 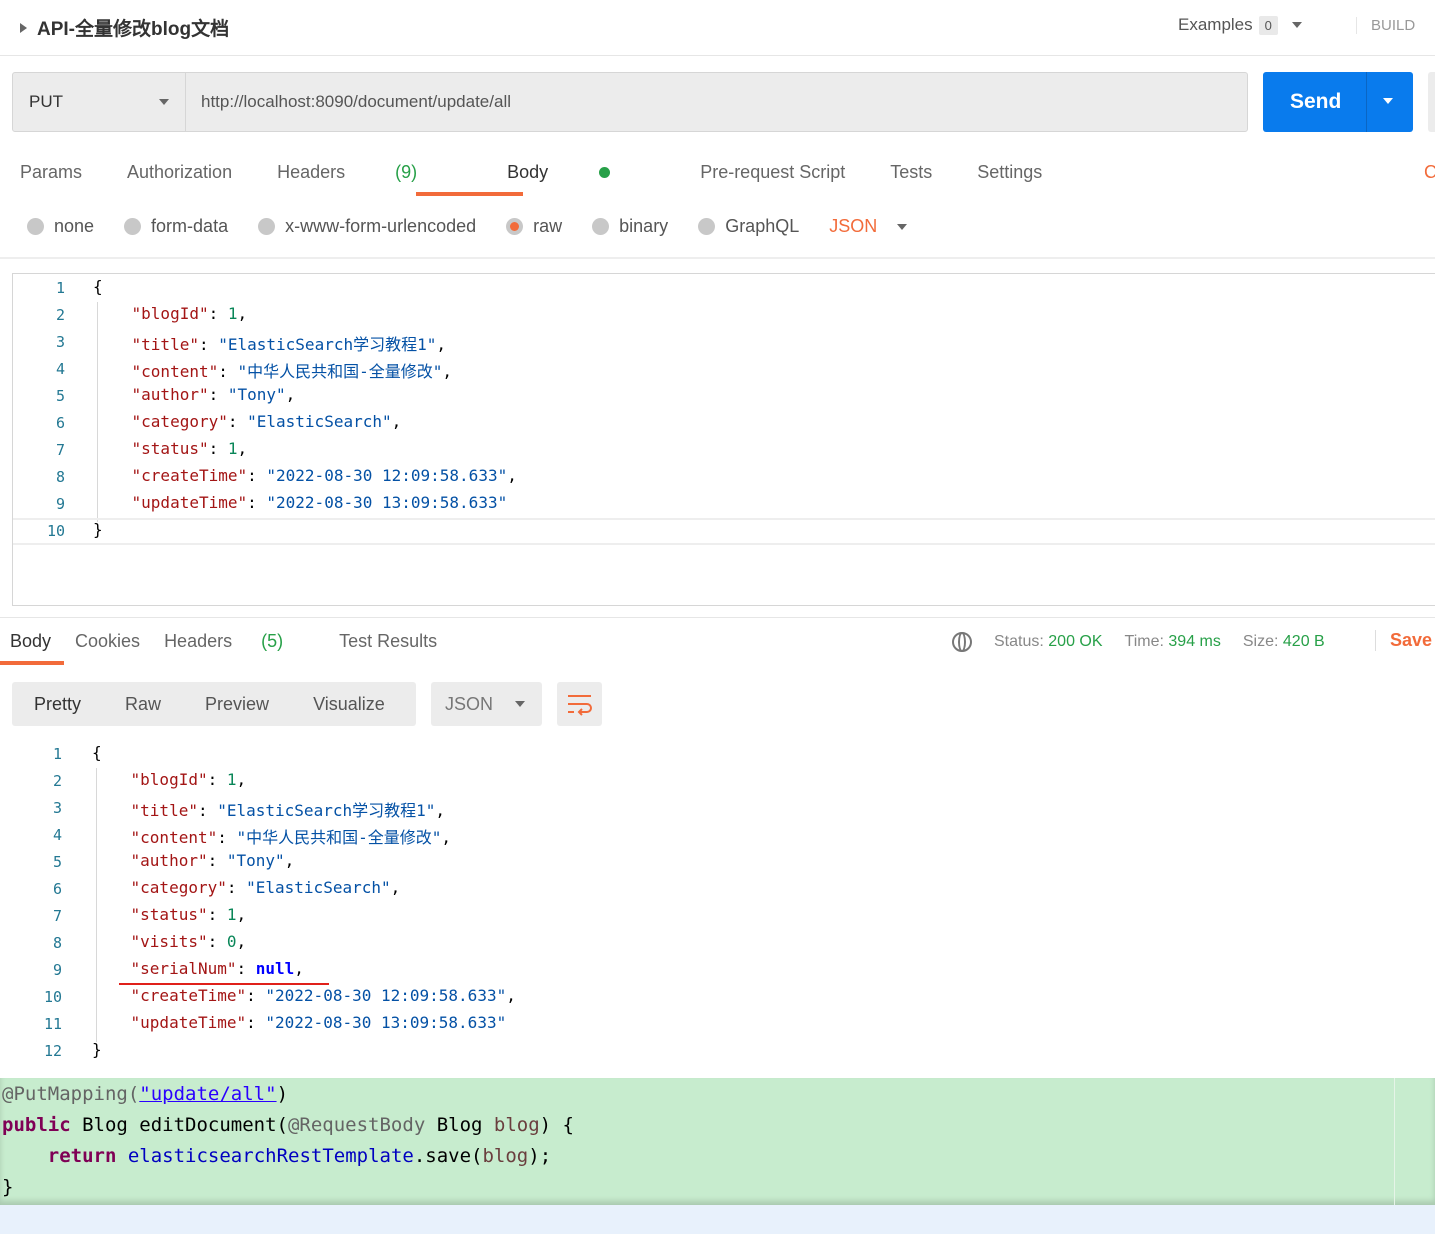 I want to click on java-code-line: @PutMapping("update/all"), so click(x=145, y=1094).